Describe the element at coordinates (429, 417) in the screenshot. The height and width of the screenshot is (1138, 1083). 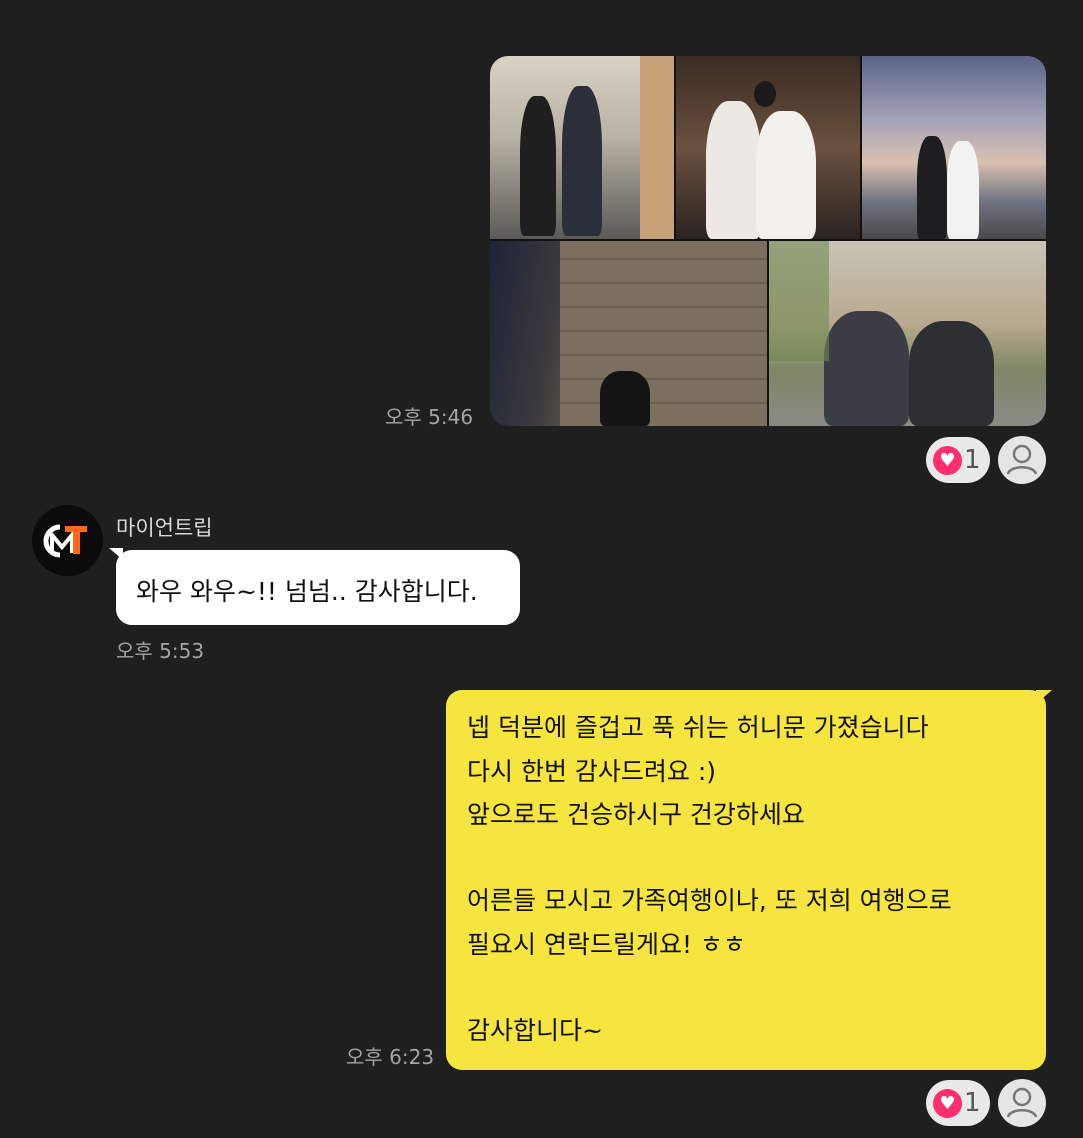
I see `photo-message-time: 오후 5:46` at that location.